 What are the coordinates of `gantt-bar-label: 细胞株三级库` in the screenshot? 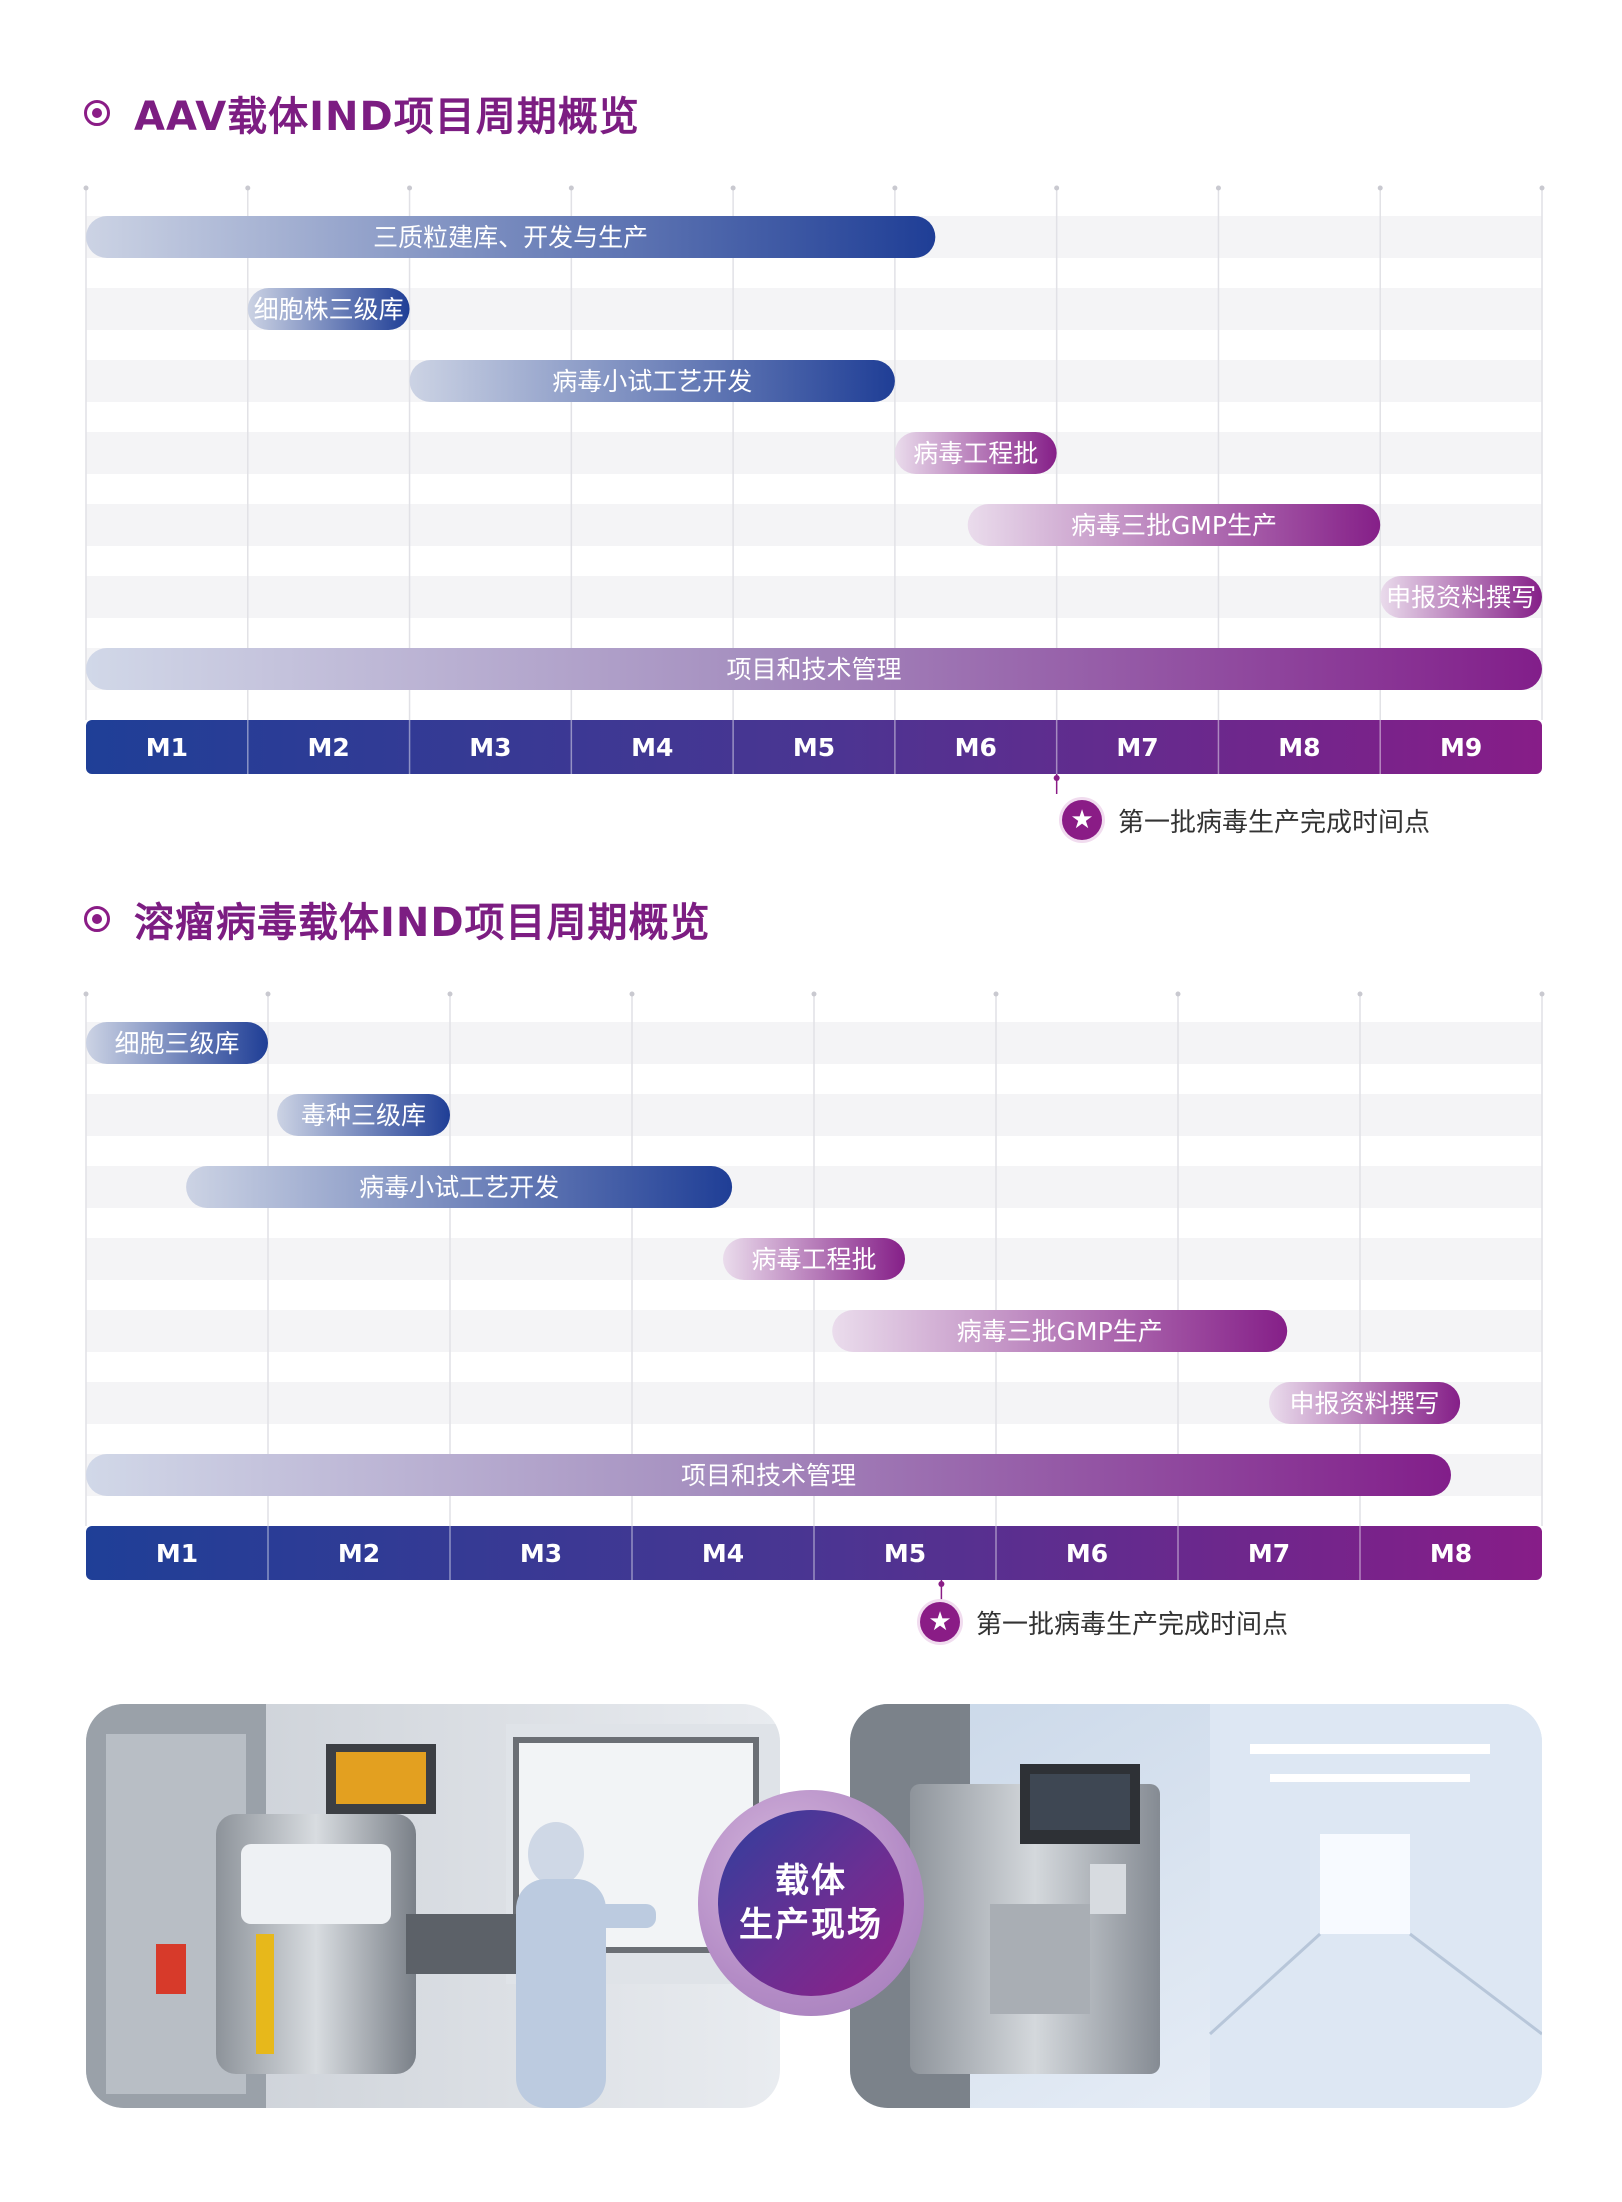 It's located at (329, 309).